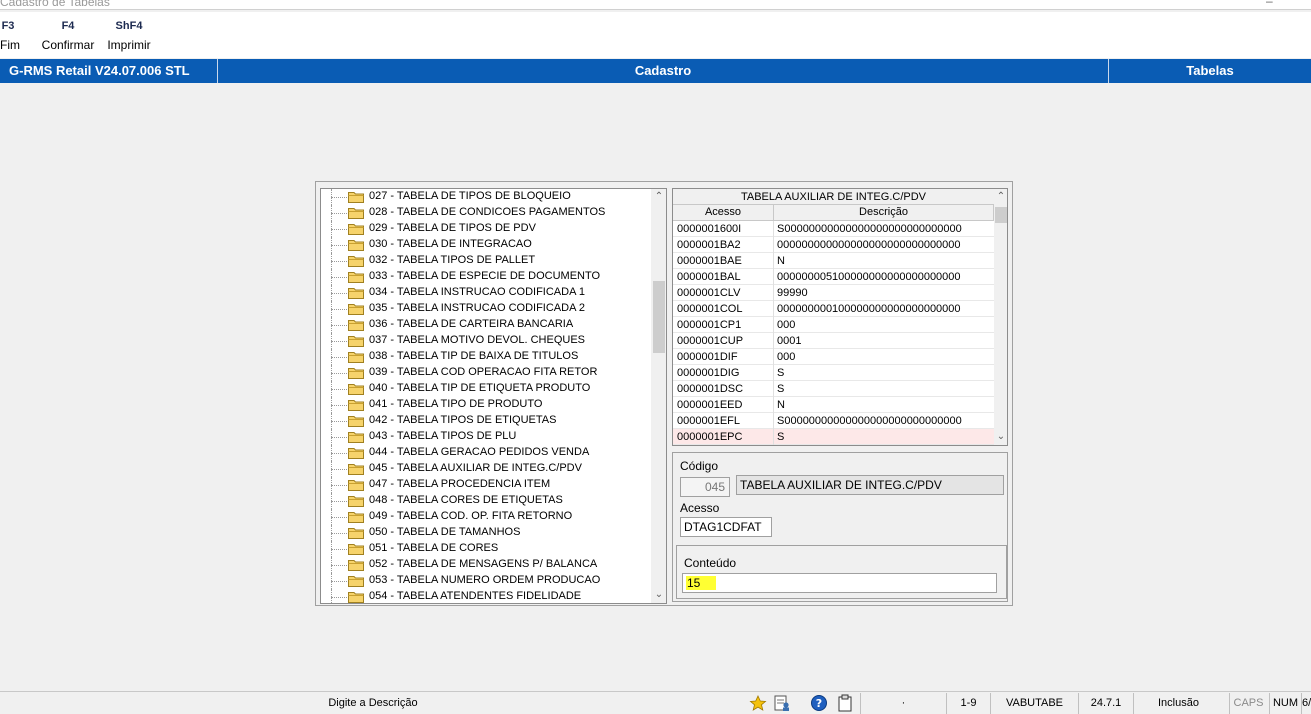 The width and height of the screenshot is (1311, 714). I want to click on table-row: 0000001DIG S, so click(833, 373).